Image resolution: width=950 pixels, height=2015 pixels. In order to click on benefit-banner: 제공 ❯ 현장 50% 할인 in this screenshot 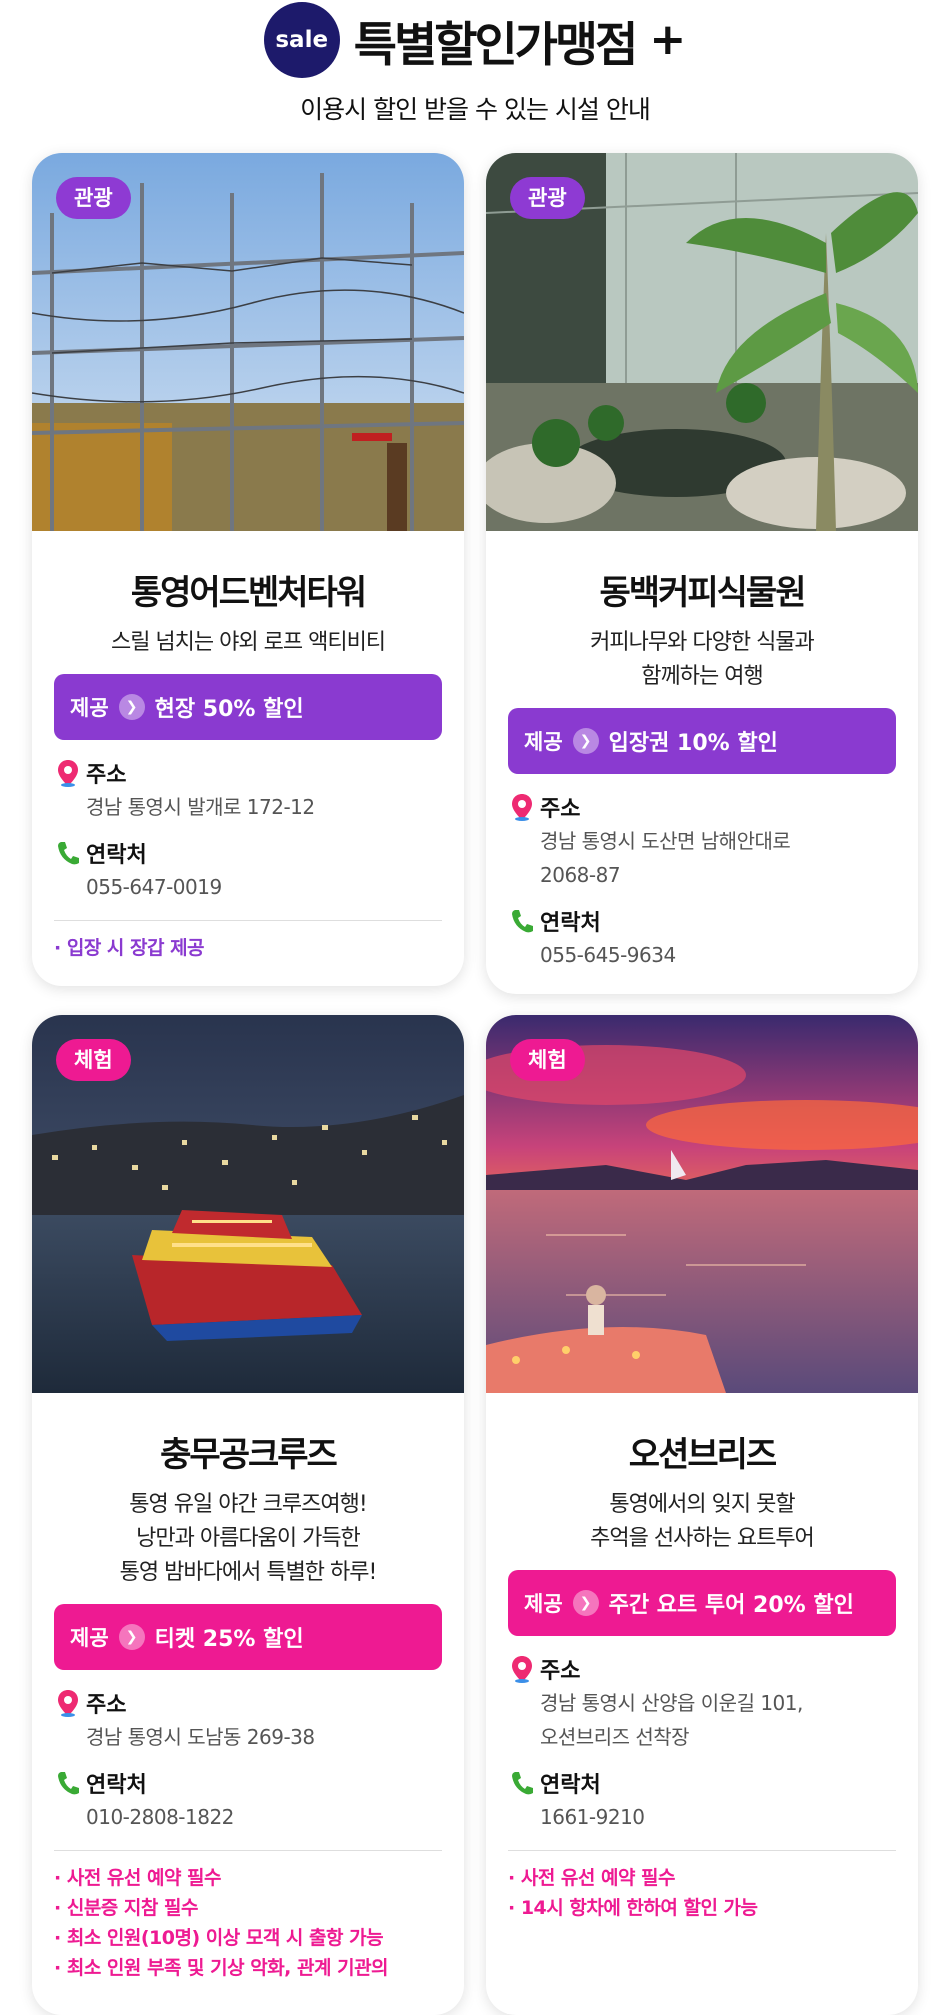, I will do `click(248, 707)`.